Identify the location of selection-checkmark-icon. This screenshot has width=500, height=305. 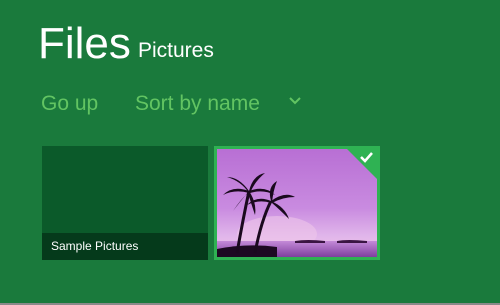
(362, 164).